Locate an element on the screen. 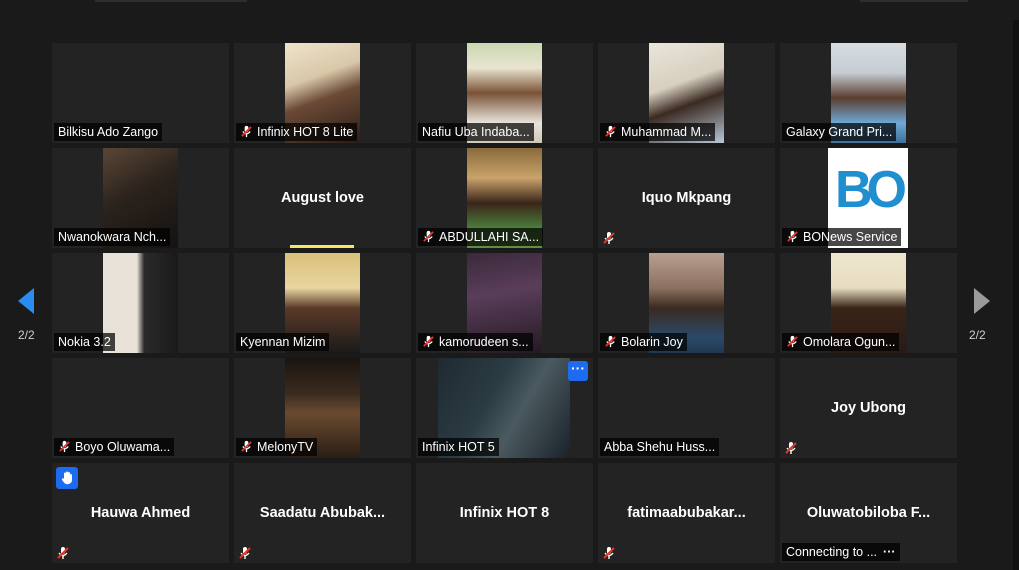 The image size is (1019, 570). participant-tile: BO BONews Service is located at coordinates (868, 198).